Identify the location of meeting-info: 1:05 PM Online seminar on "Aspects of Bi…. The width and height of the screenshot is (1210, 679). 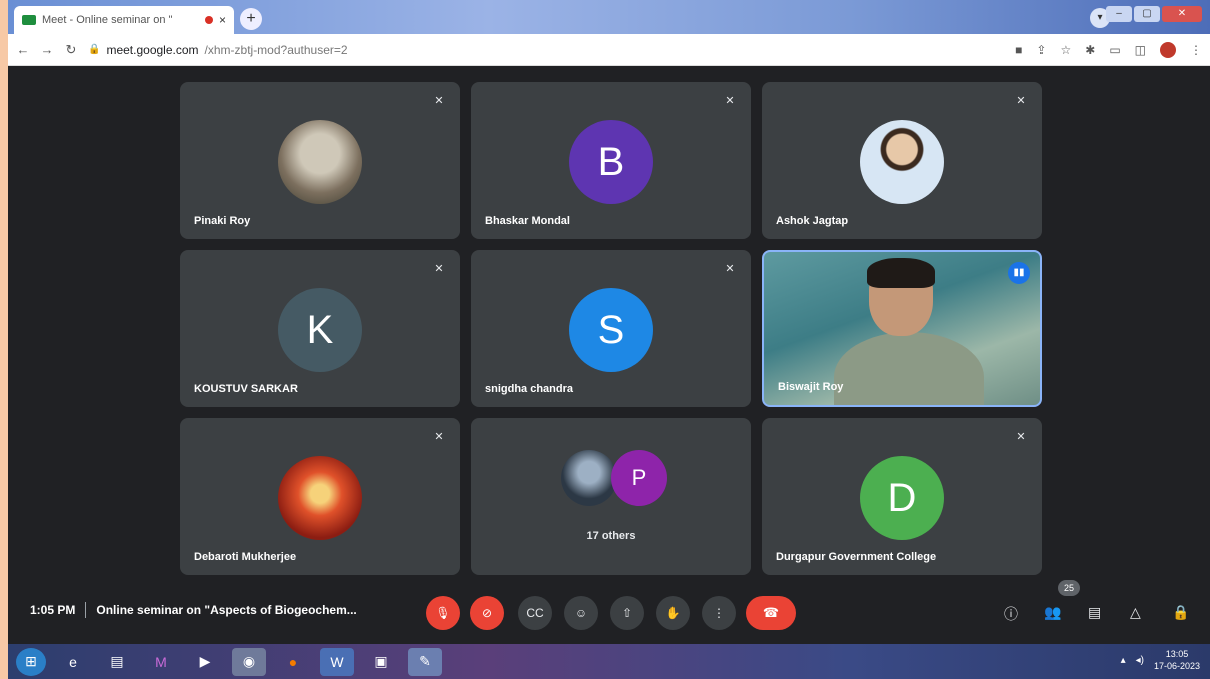
(193, 610).